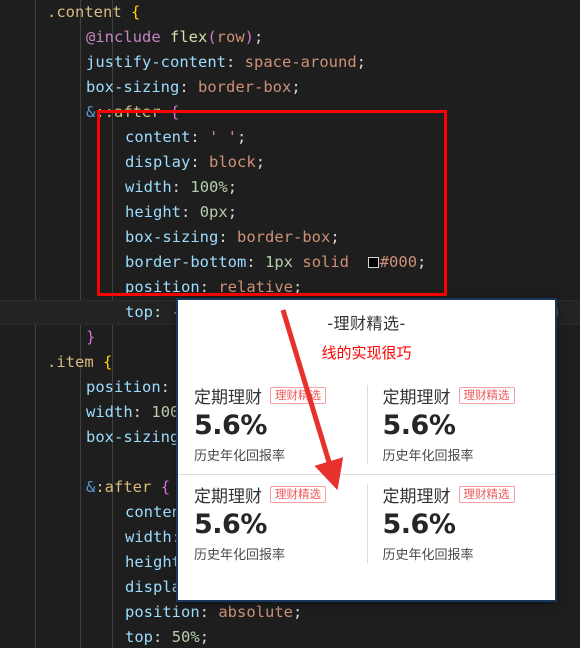 This screenshot has height=648, width=580. I want to click on code-token: 0px, so click(213, 212).